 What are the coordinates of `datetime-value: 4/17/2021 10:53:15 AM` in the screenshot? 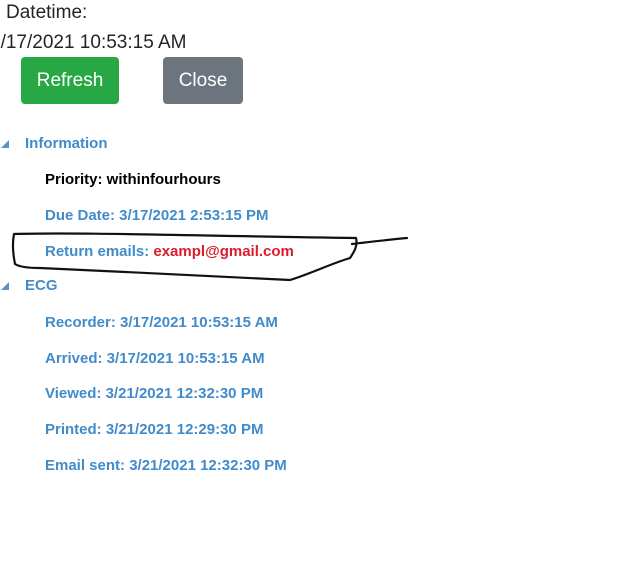 It's located at (93, 42).